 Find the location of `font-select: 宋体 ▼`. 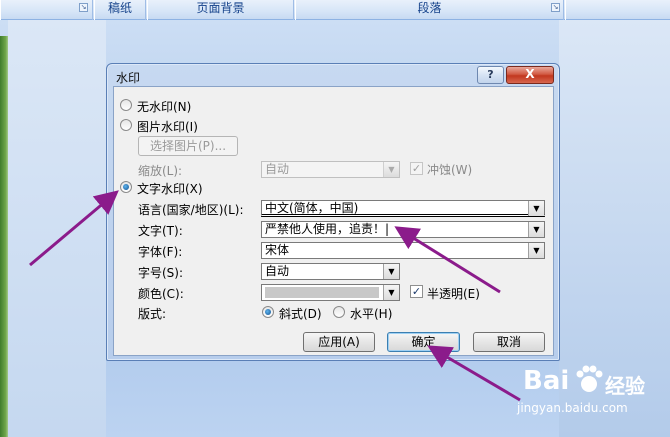

font-select: 宋体 ▼ is located at coordinates (403, 250).